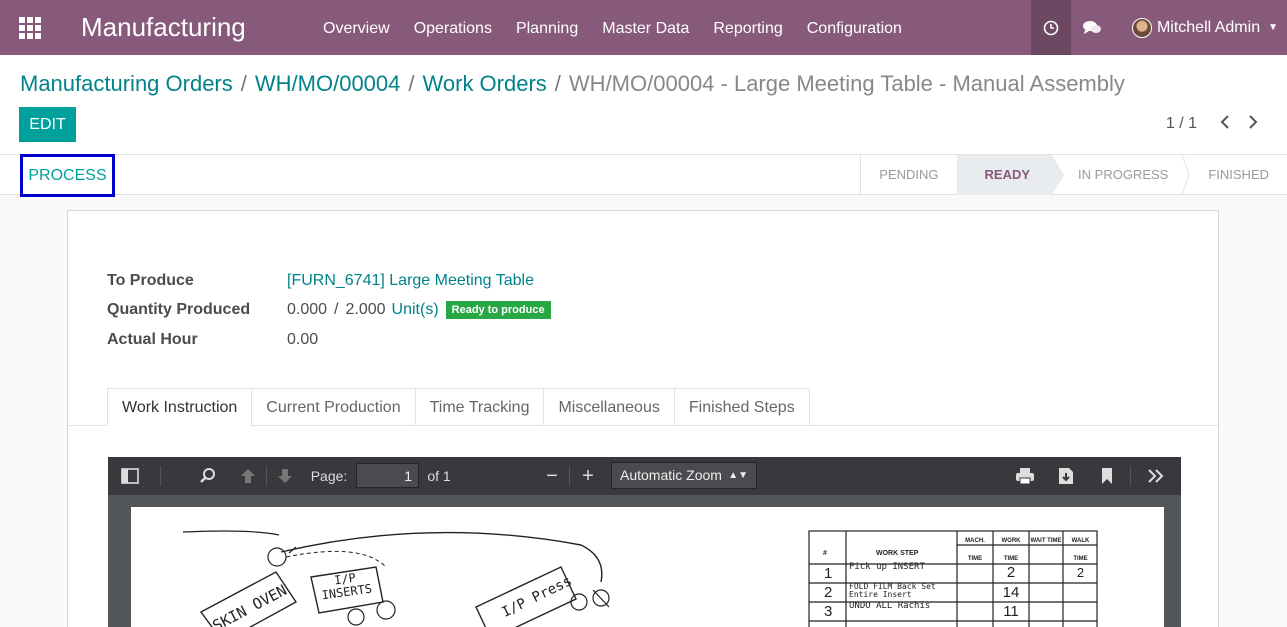 The height and width of the screenshot is (627, 1287). Describe the element at coordinates (307, 310) in the screenshot. I see `quantity-produced-value: 0.000` at that location.